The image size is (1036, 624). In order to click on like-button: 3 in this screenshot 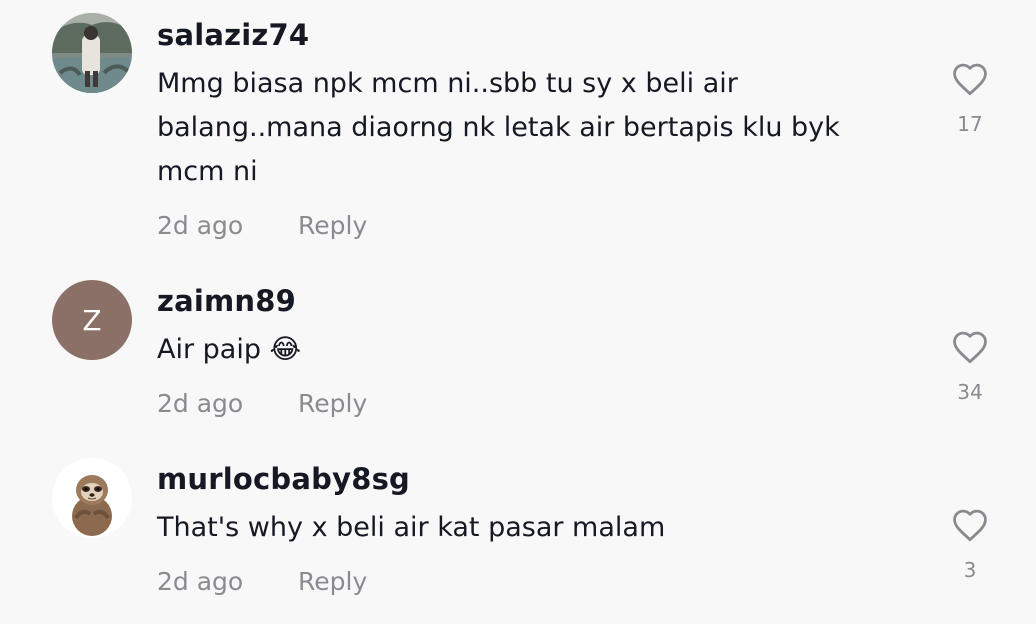, I will do `click(970, 545)`.